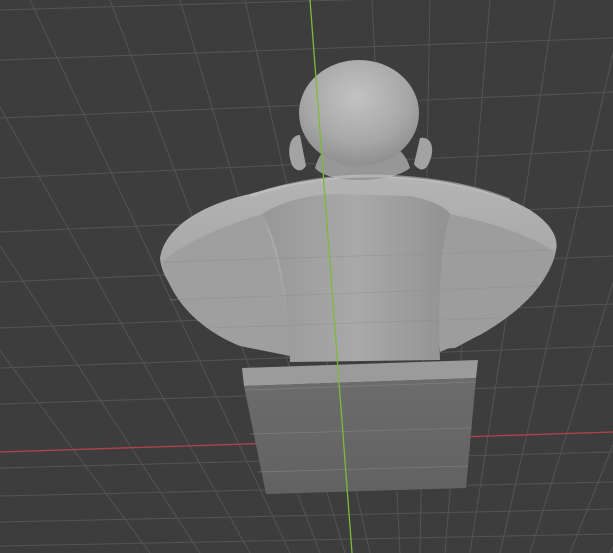 The width and height of the screenshot is (613, 553). Describe the element at coordinates (360, 436) in the screenshot. I see `pedestal-front` at that location.